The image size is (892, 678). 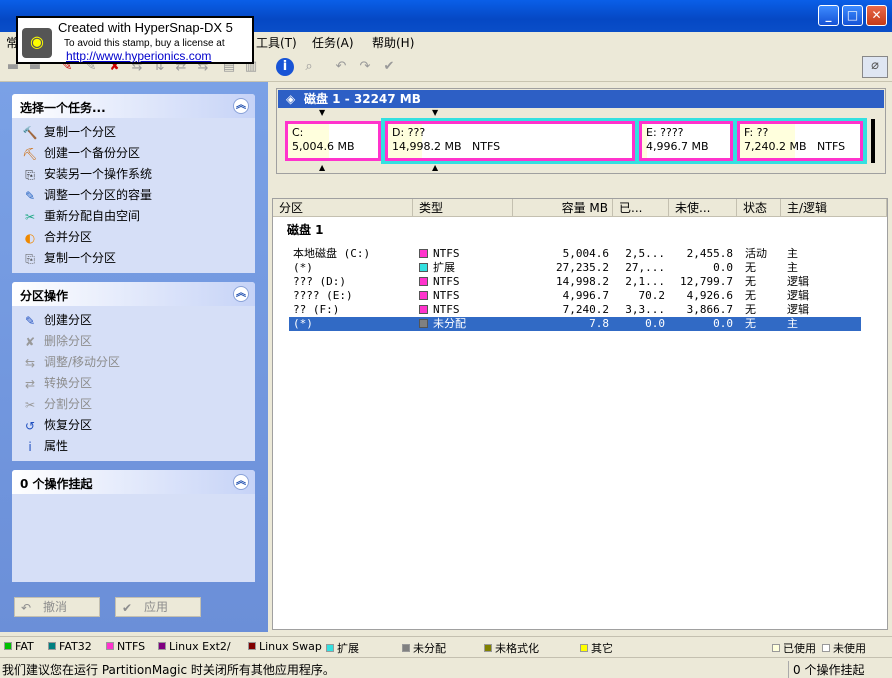 What do you see at coordinates (575, 282) in the screenshot?
I see `table-row: ??? (D:) NTFS 14,998.2 2,1... 12,799.7 无 逻辑` at bounding box center [575, 282].